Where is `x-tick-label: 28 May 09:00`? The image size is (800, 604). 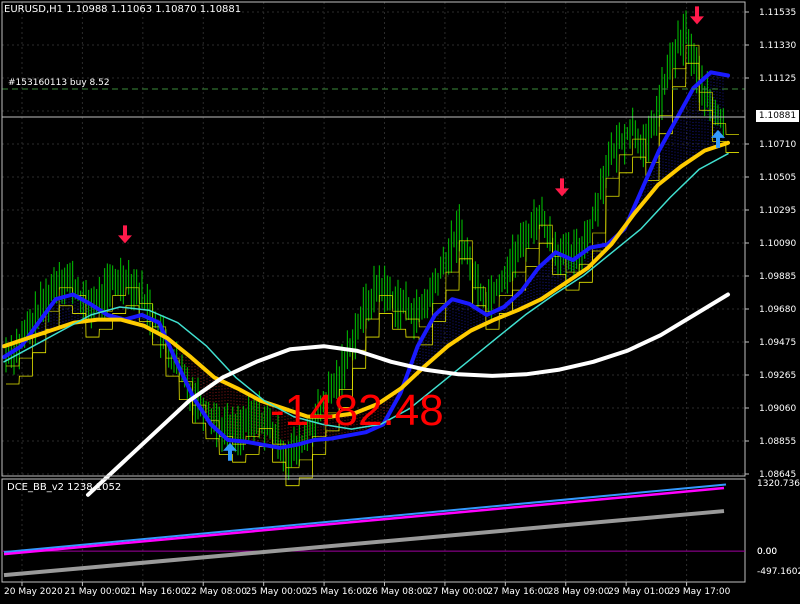 x-tick-label: 28 May 09:00 is located at coordinates (579, 592).